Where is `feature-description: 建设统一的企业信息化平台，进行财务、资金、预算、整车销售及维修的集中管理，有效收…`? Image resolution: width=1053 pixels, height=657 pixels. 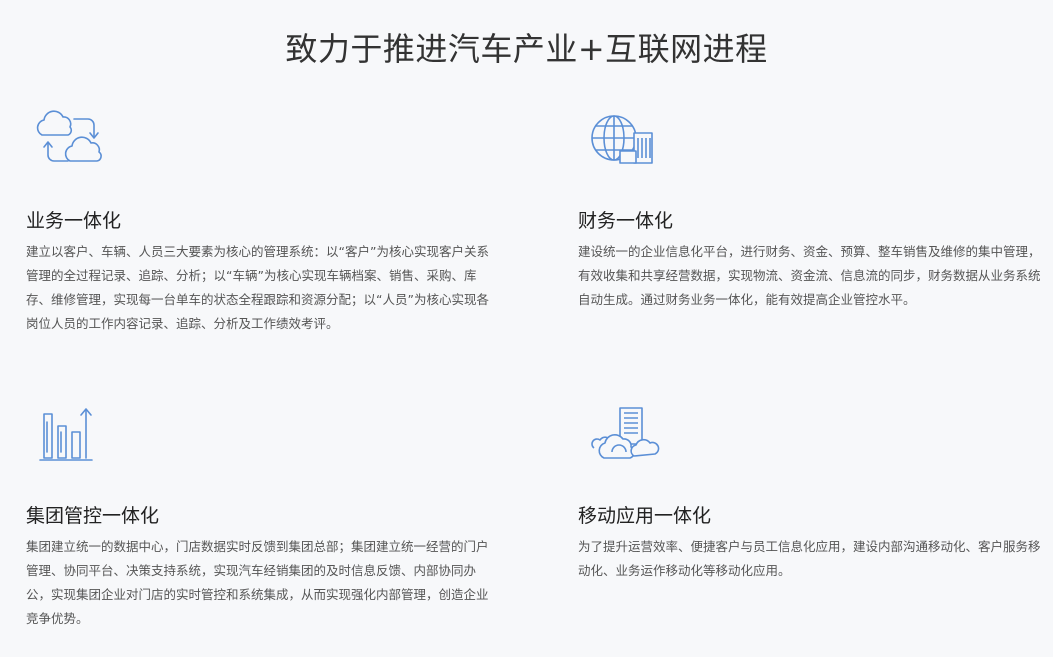
feature-description: 建设统一的企业信息化平台，进行财务、资金、预算、整车销售及维修的集中管理，有效收… is located at coordinates (809, 275).